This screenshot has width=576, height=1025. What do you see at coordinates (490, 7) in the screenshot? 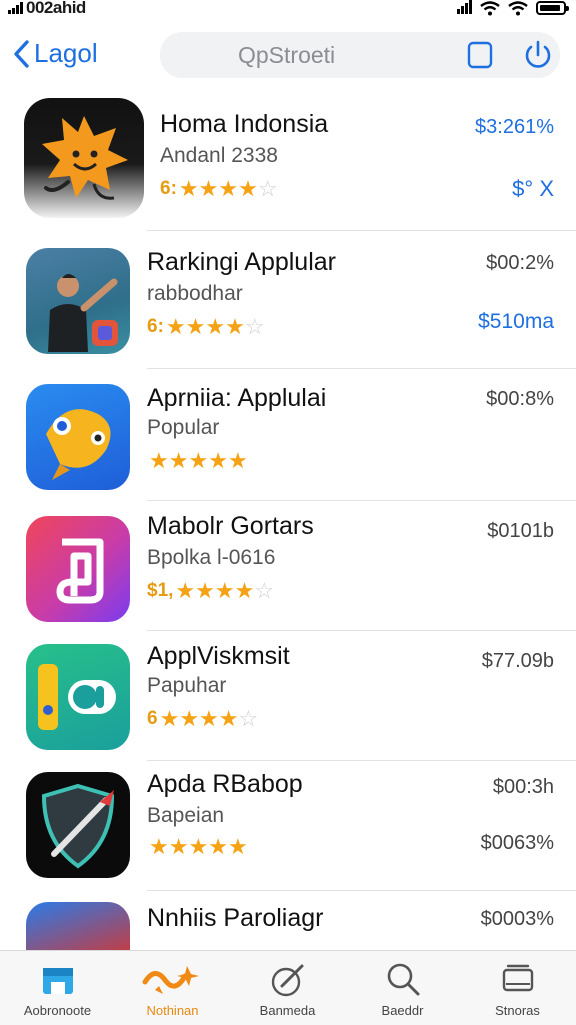
I see `wifi-icon` at bounding box center [490, 7].